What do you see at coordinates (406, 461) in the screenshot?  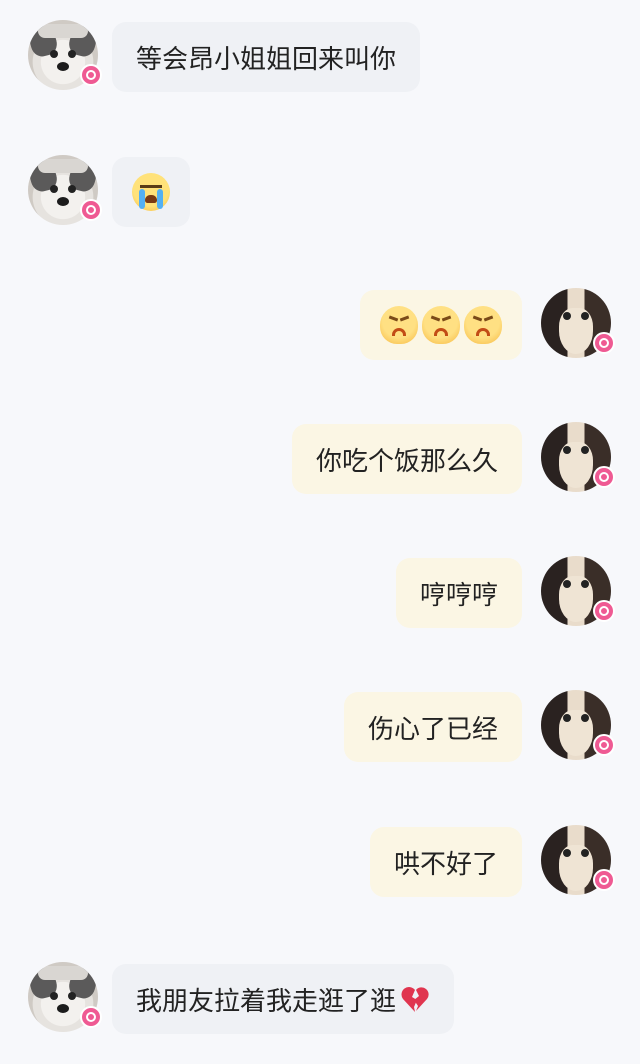 I see `message-text: 你吃个饭那么久` at bounding box center [406, 461].